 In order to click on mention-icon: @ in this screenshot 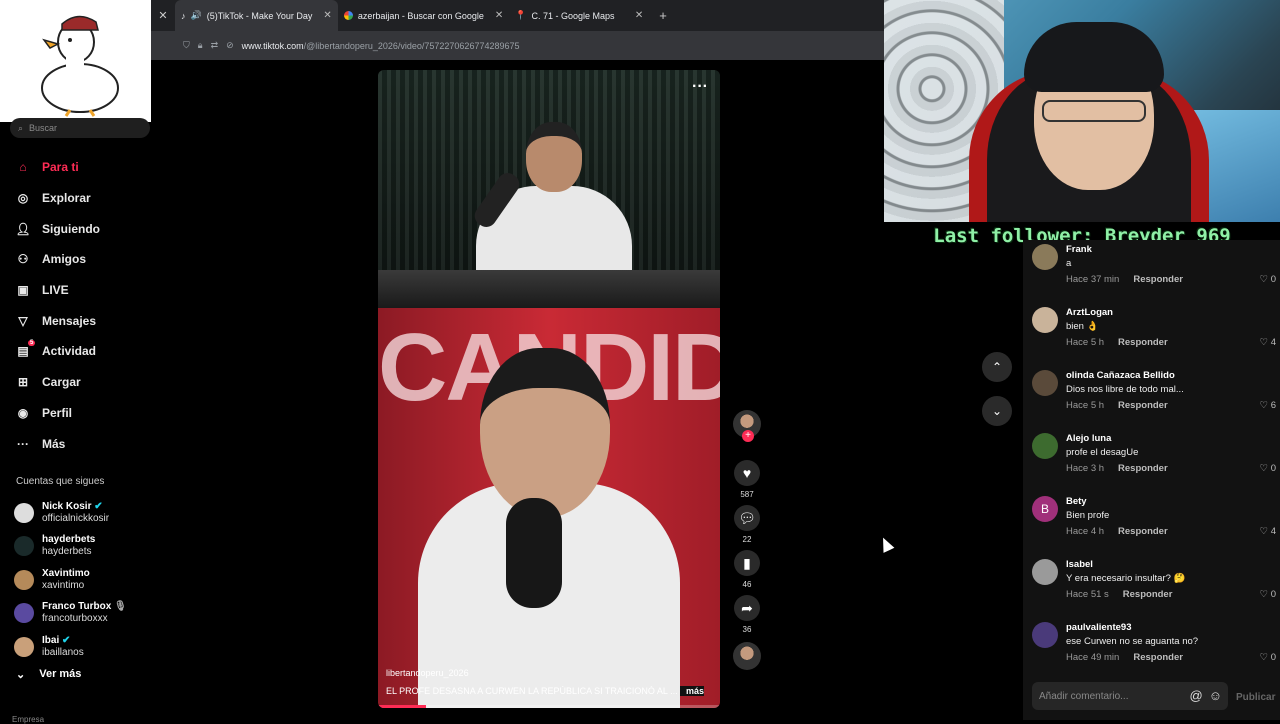, I will do `click(1196, 695)`.